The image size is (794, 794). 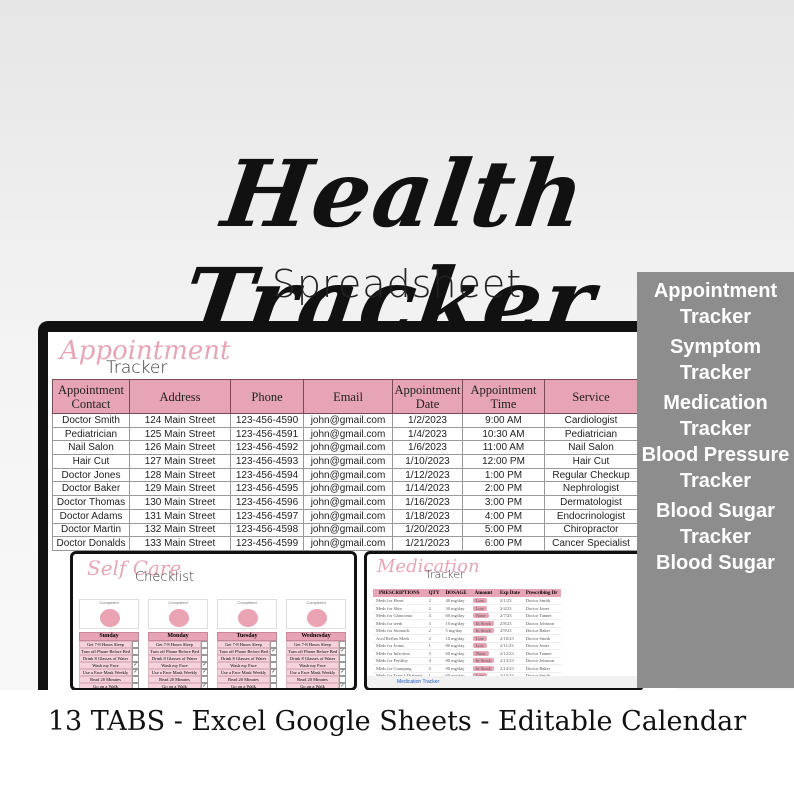 I want to click on table-cell: 10:30 AM, so click(x=503, y=434).